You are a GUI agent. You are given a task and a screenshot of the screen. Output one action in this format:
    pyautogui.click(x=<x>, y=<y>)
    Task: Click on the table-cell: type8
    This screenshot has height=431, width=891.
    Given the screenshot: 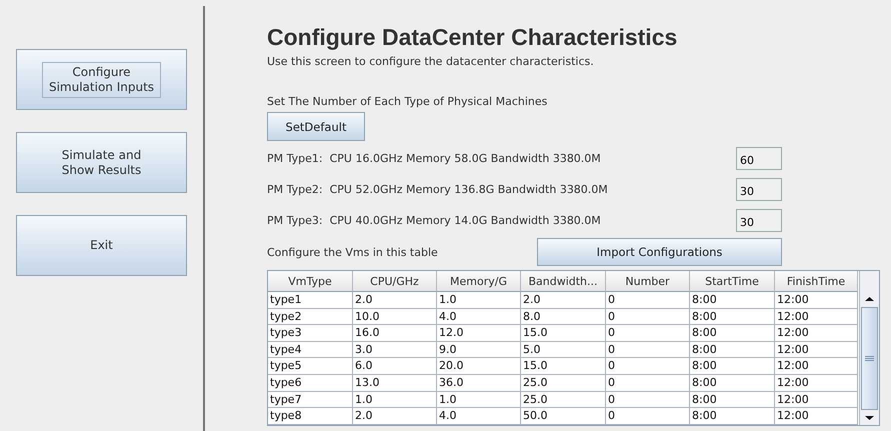 What is the action you would take?
    pyautogui.click(x=310, y=416)
    